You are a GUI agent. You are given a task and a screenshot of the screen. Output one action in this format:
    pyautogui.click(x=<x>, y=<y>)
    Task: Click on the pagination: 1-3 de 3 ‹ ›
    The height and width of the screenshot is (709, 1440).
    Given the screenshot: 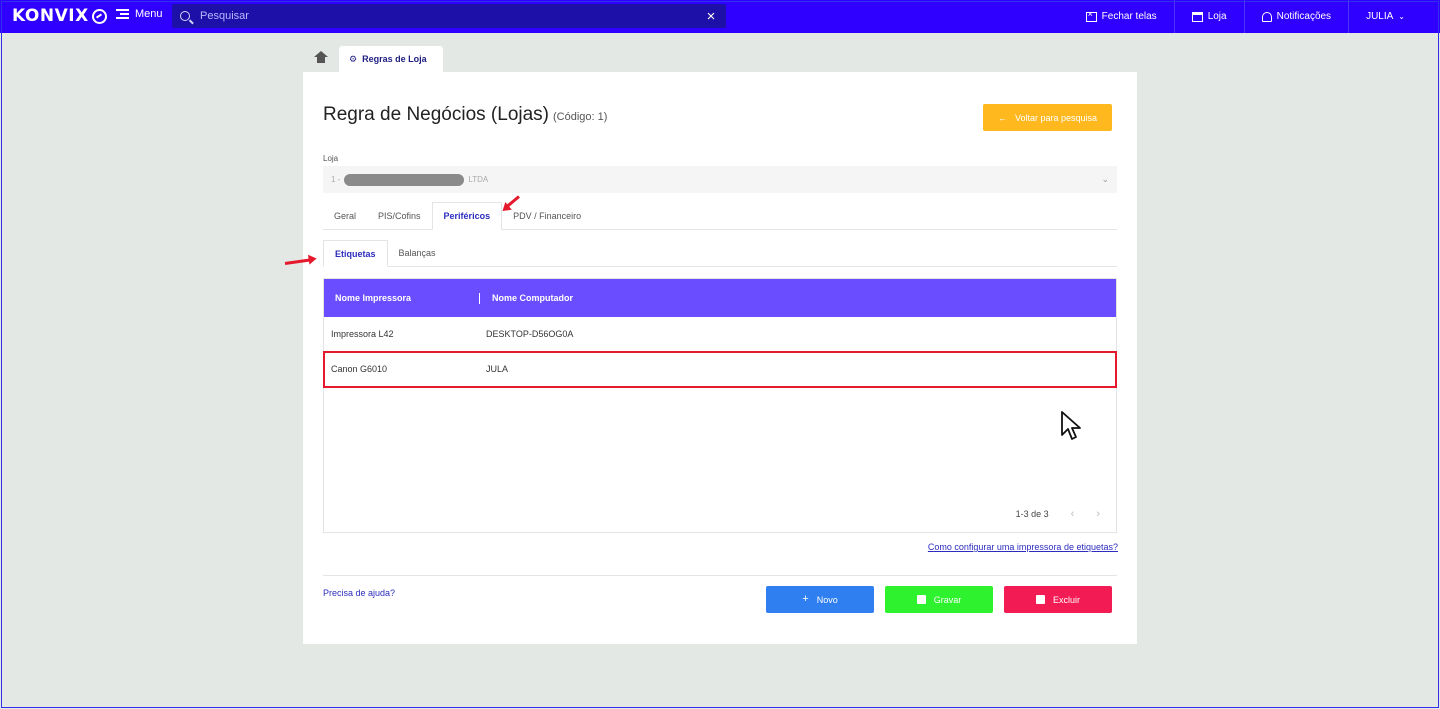 What is the action you would take?
    pyautogui.click(x=1058, y=514)
    